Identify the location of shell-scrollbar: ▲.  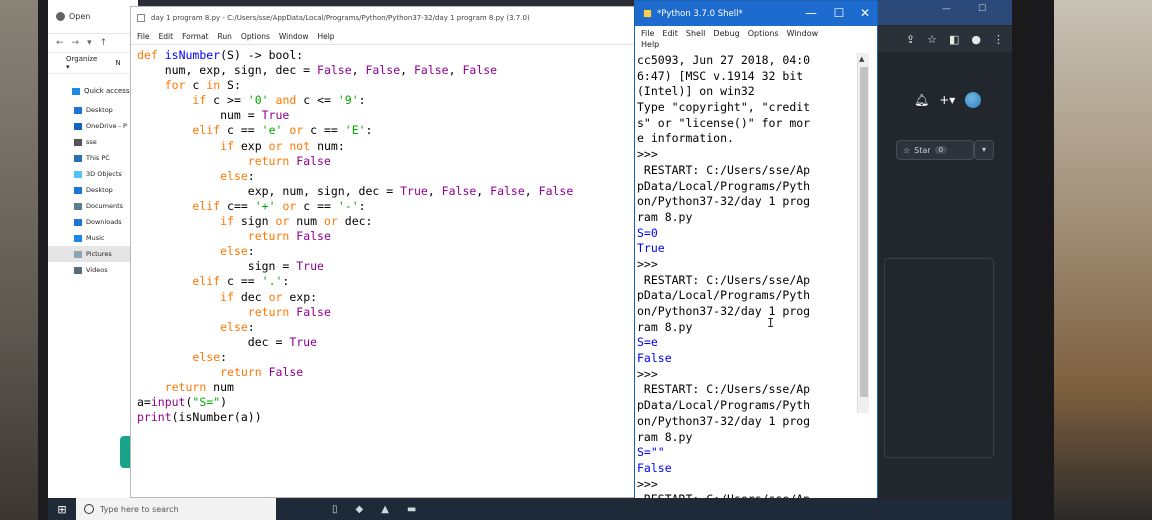
(863, 233).